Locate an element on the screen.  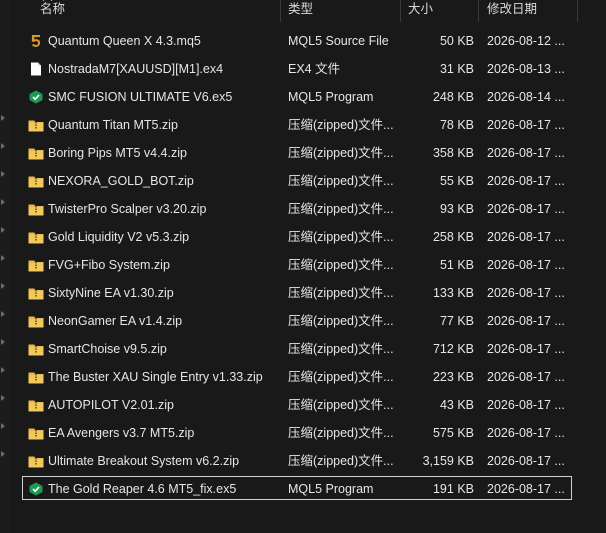
file-name: NostradaM7[XAUUSD][M1].ex4 is located at coordinates (136, 69).